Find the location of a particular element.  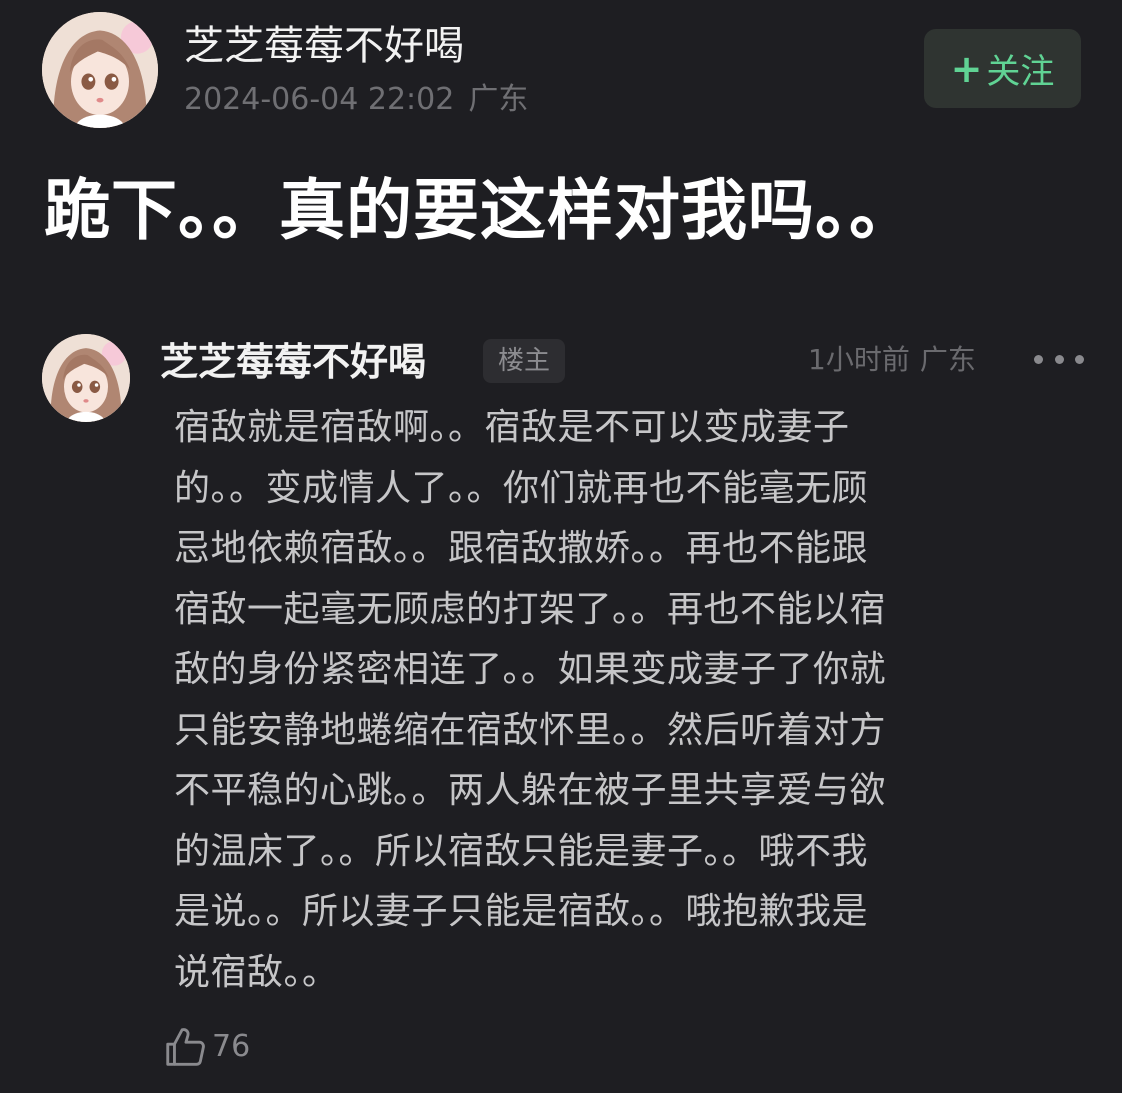

comment-line: 不平稳的心跳。。两人躲在被子里共享爱与欲 is located at coordinates (530, 790).